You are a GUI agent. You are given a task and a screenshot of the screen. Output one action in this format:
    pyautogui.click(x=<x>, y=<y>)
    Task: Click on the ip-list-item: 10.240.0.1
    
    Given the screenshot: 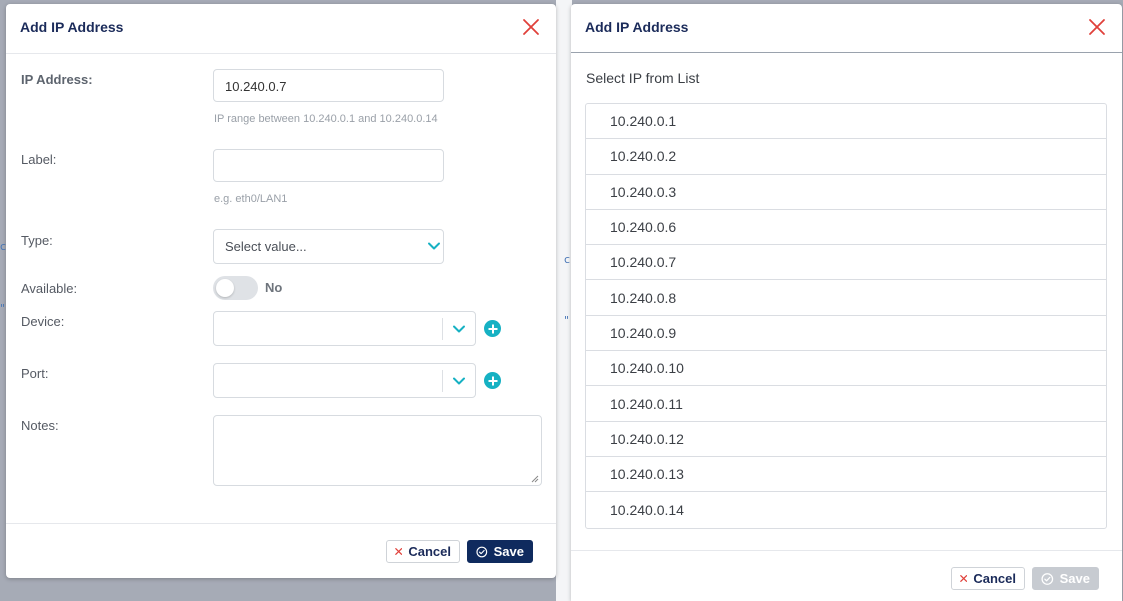 What is the action you would take?
    pyautogui.click(x=846, y=122)
    